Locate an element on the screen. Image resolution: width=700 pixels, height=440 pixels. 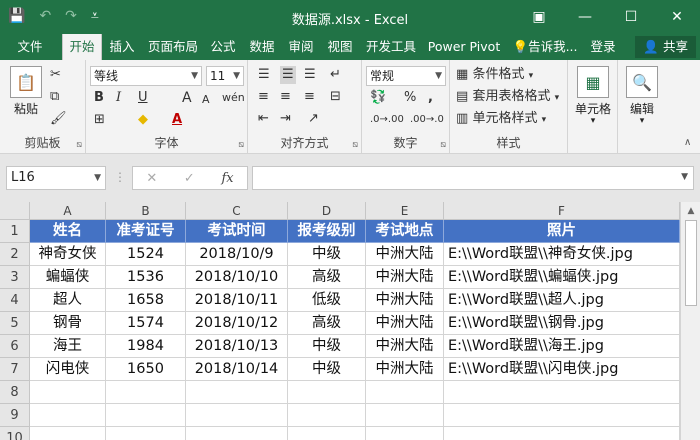
grow-font-button: A is located at coordinates (187, 98).